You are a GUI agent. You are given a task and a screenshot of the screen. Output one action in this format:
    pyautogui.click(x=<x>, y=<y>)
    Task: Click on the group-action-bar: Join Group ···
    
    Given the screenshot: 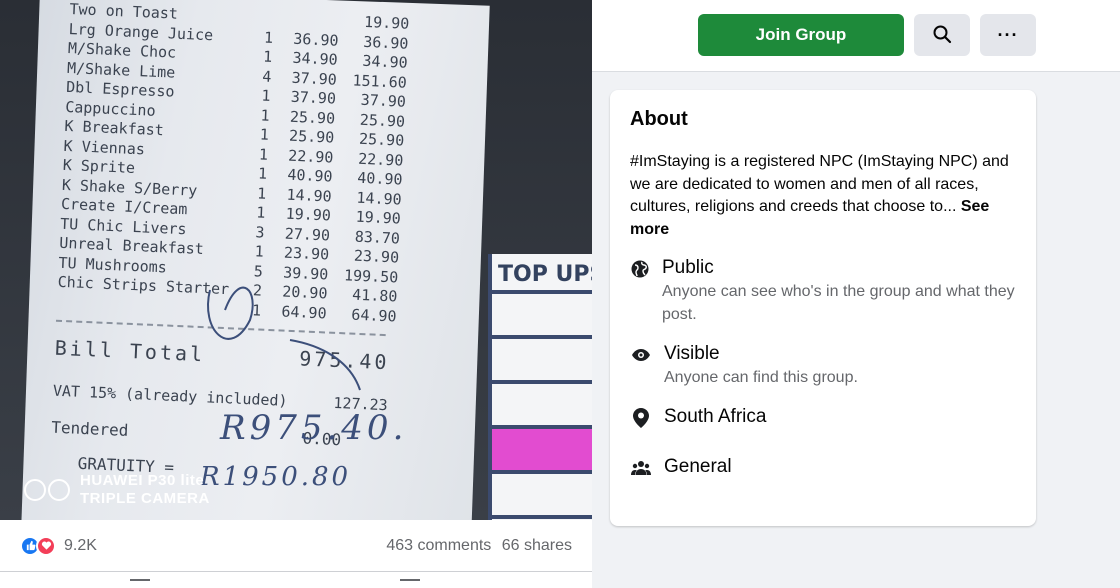 What is the action you would take?
    pyautogui.click(x=856, y=36)
    